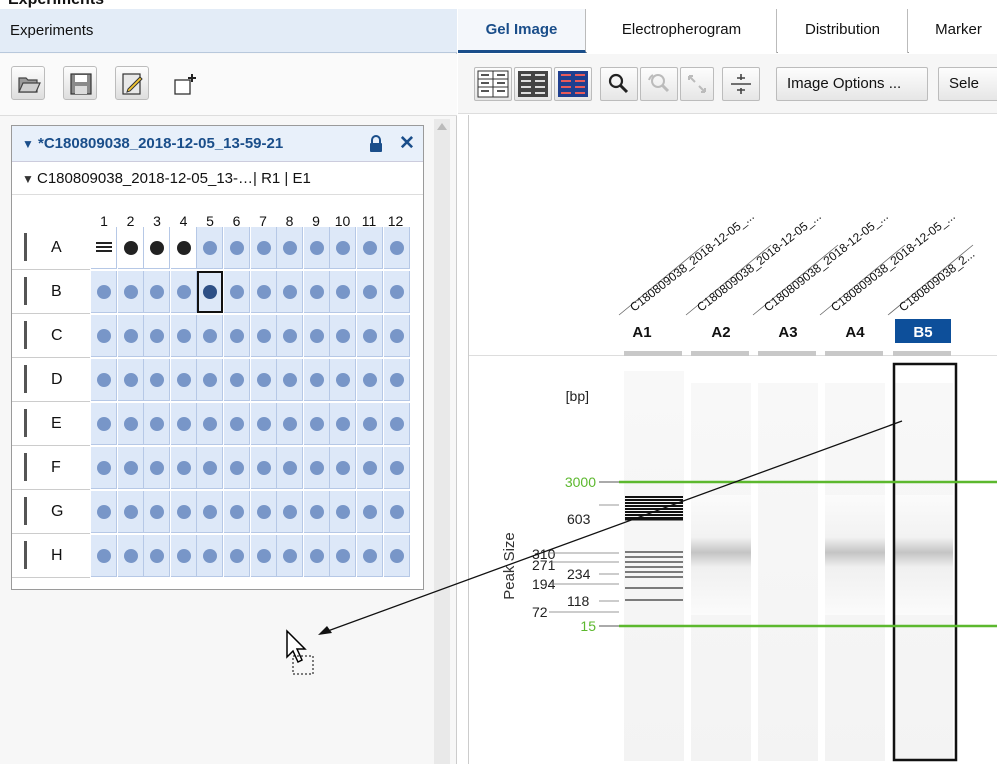  What do you see at coordinates (343, 468) in the screenshot?
I see `well-F10` at bounding box center [343, 468].